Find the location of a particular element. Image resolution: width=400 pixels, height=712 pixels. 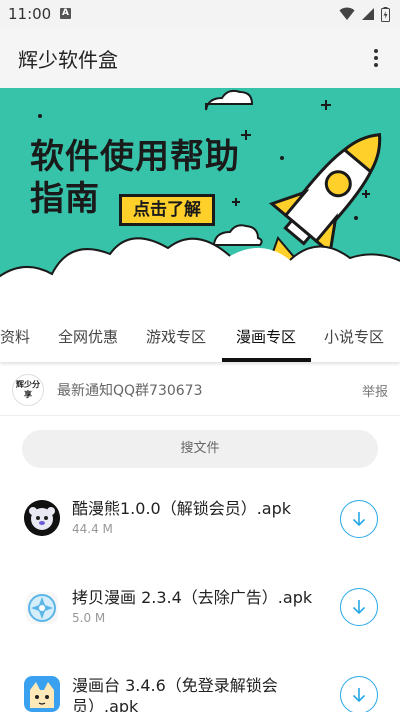

report-link: 举报 is located at coordinates (375, 390).